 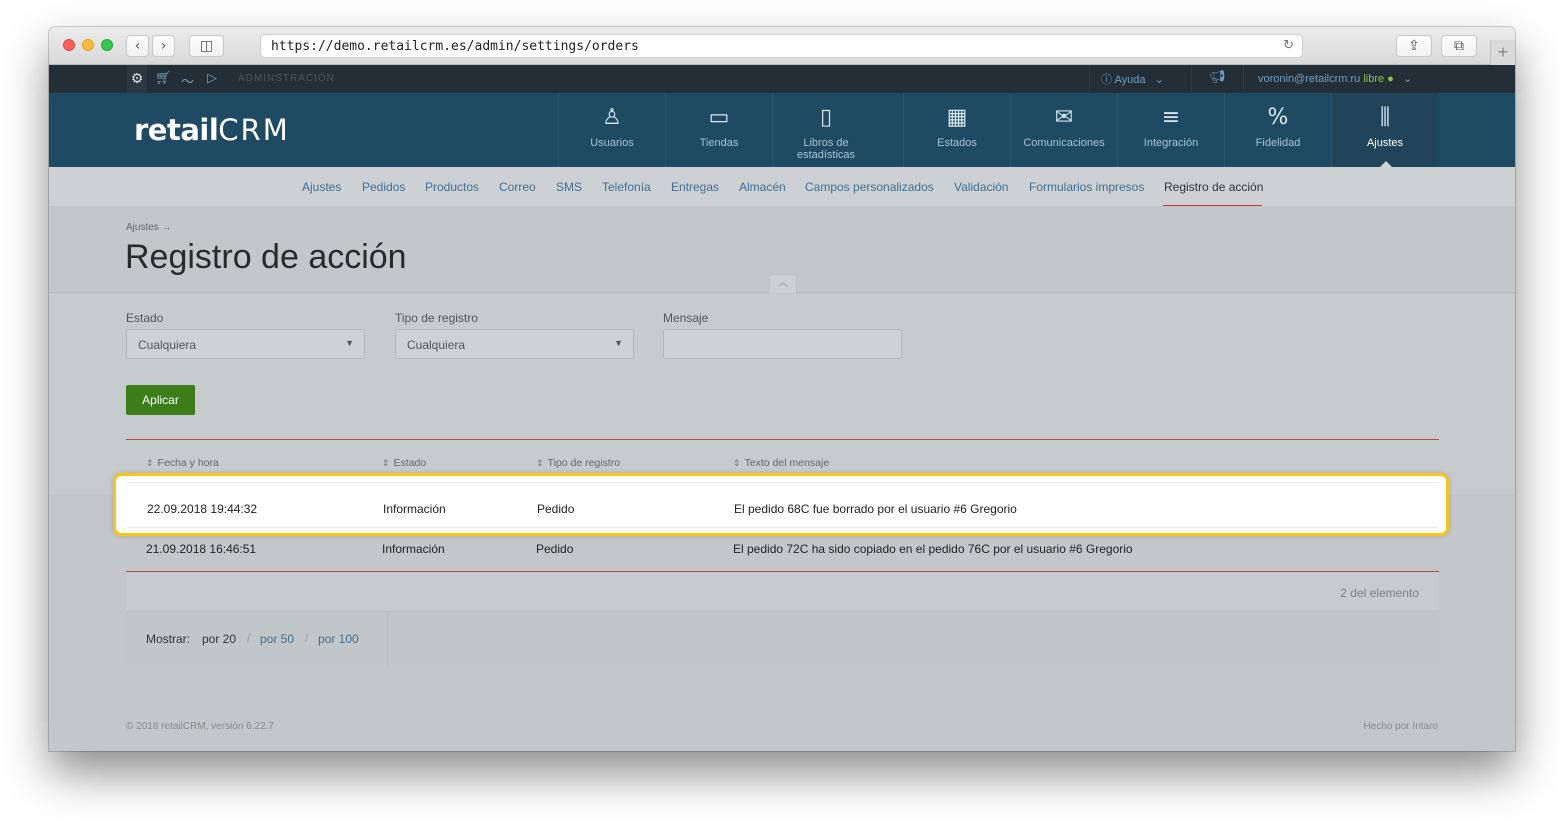 I want to click on help-label: Ayuda, so click(x=1130, y=80).